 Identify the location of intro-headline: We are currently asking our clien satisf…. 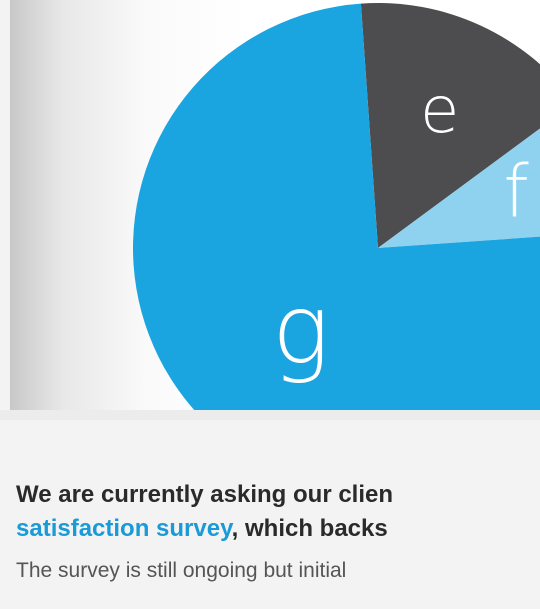
(278, 512).